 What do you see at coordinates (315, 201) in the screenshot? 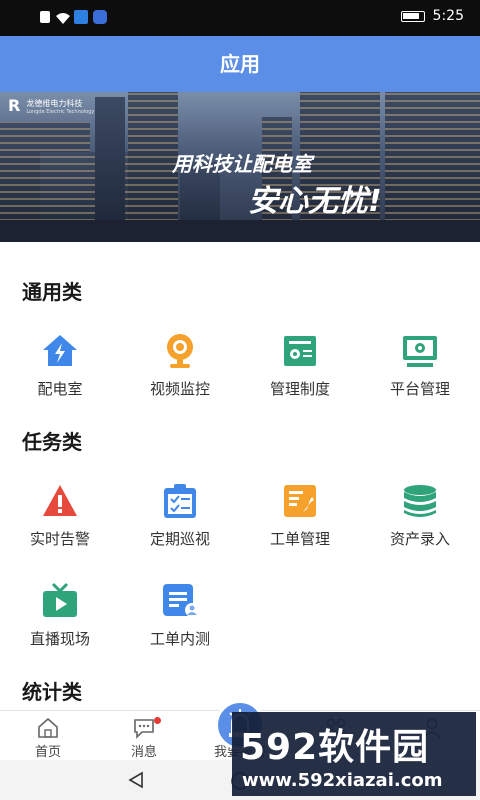
I see `banner-slogan-line2: 安心无忧!` at bounding box center [315, 201].